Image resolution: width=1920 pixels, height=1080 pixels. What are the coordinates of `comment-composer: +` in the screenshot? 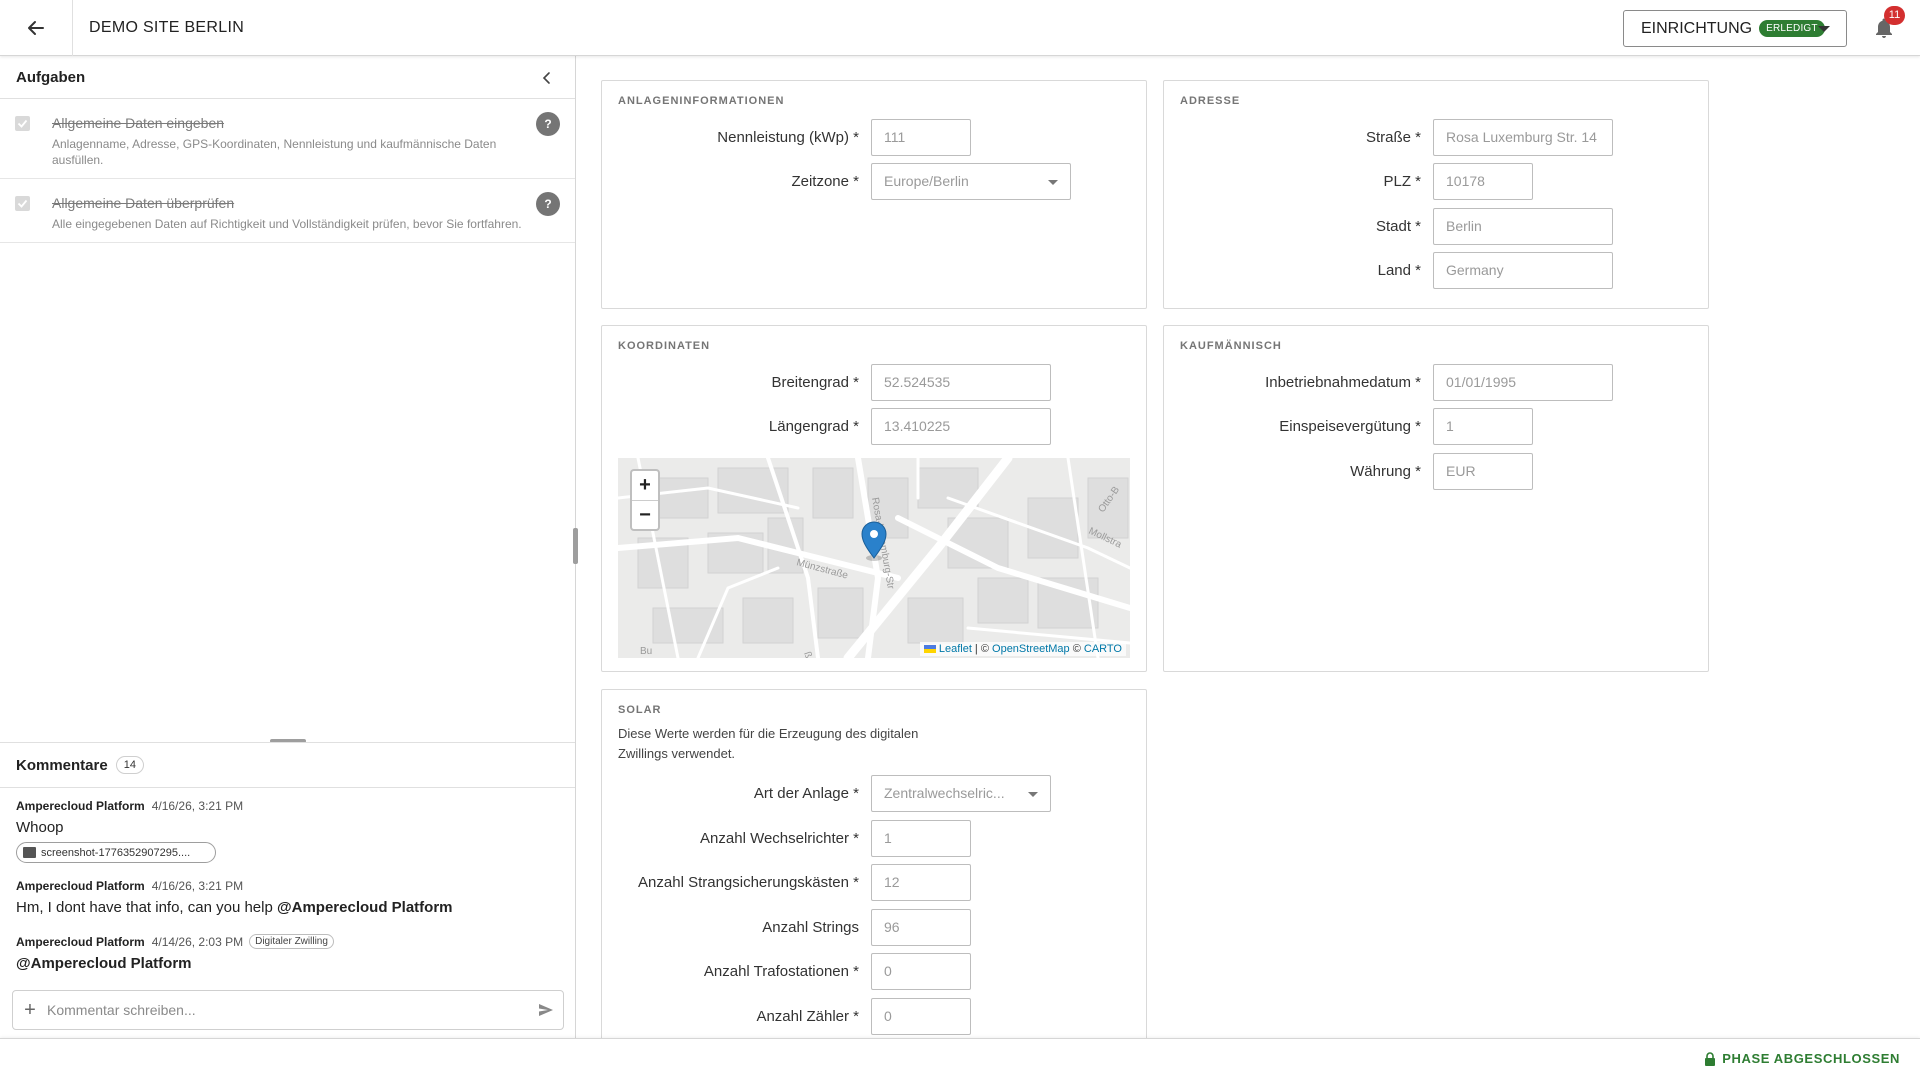 It's located at (288, 1010).